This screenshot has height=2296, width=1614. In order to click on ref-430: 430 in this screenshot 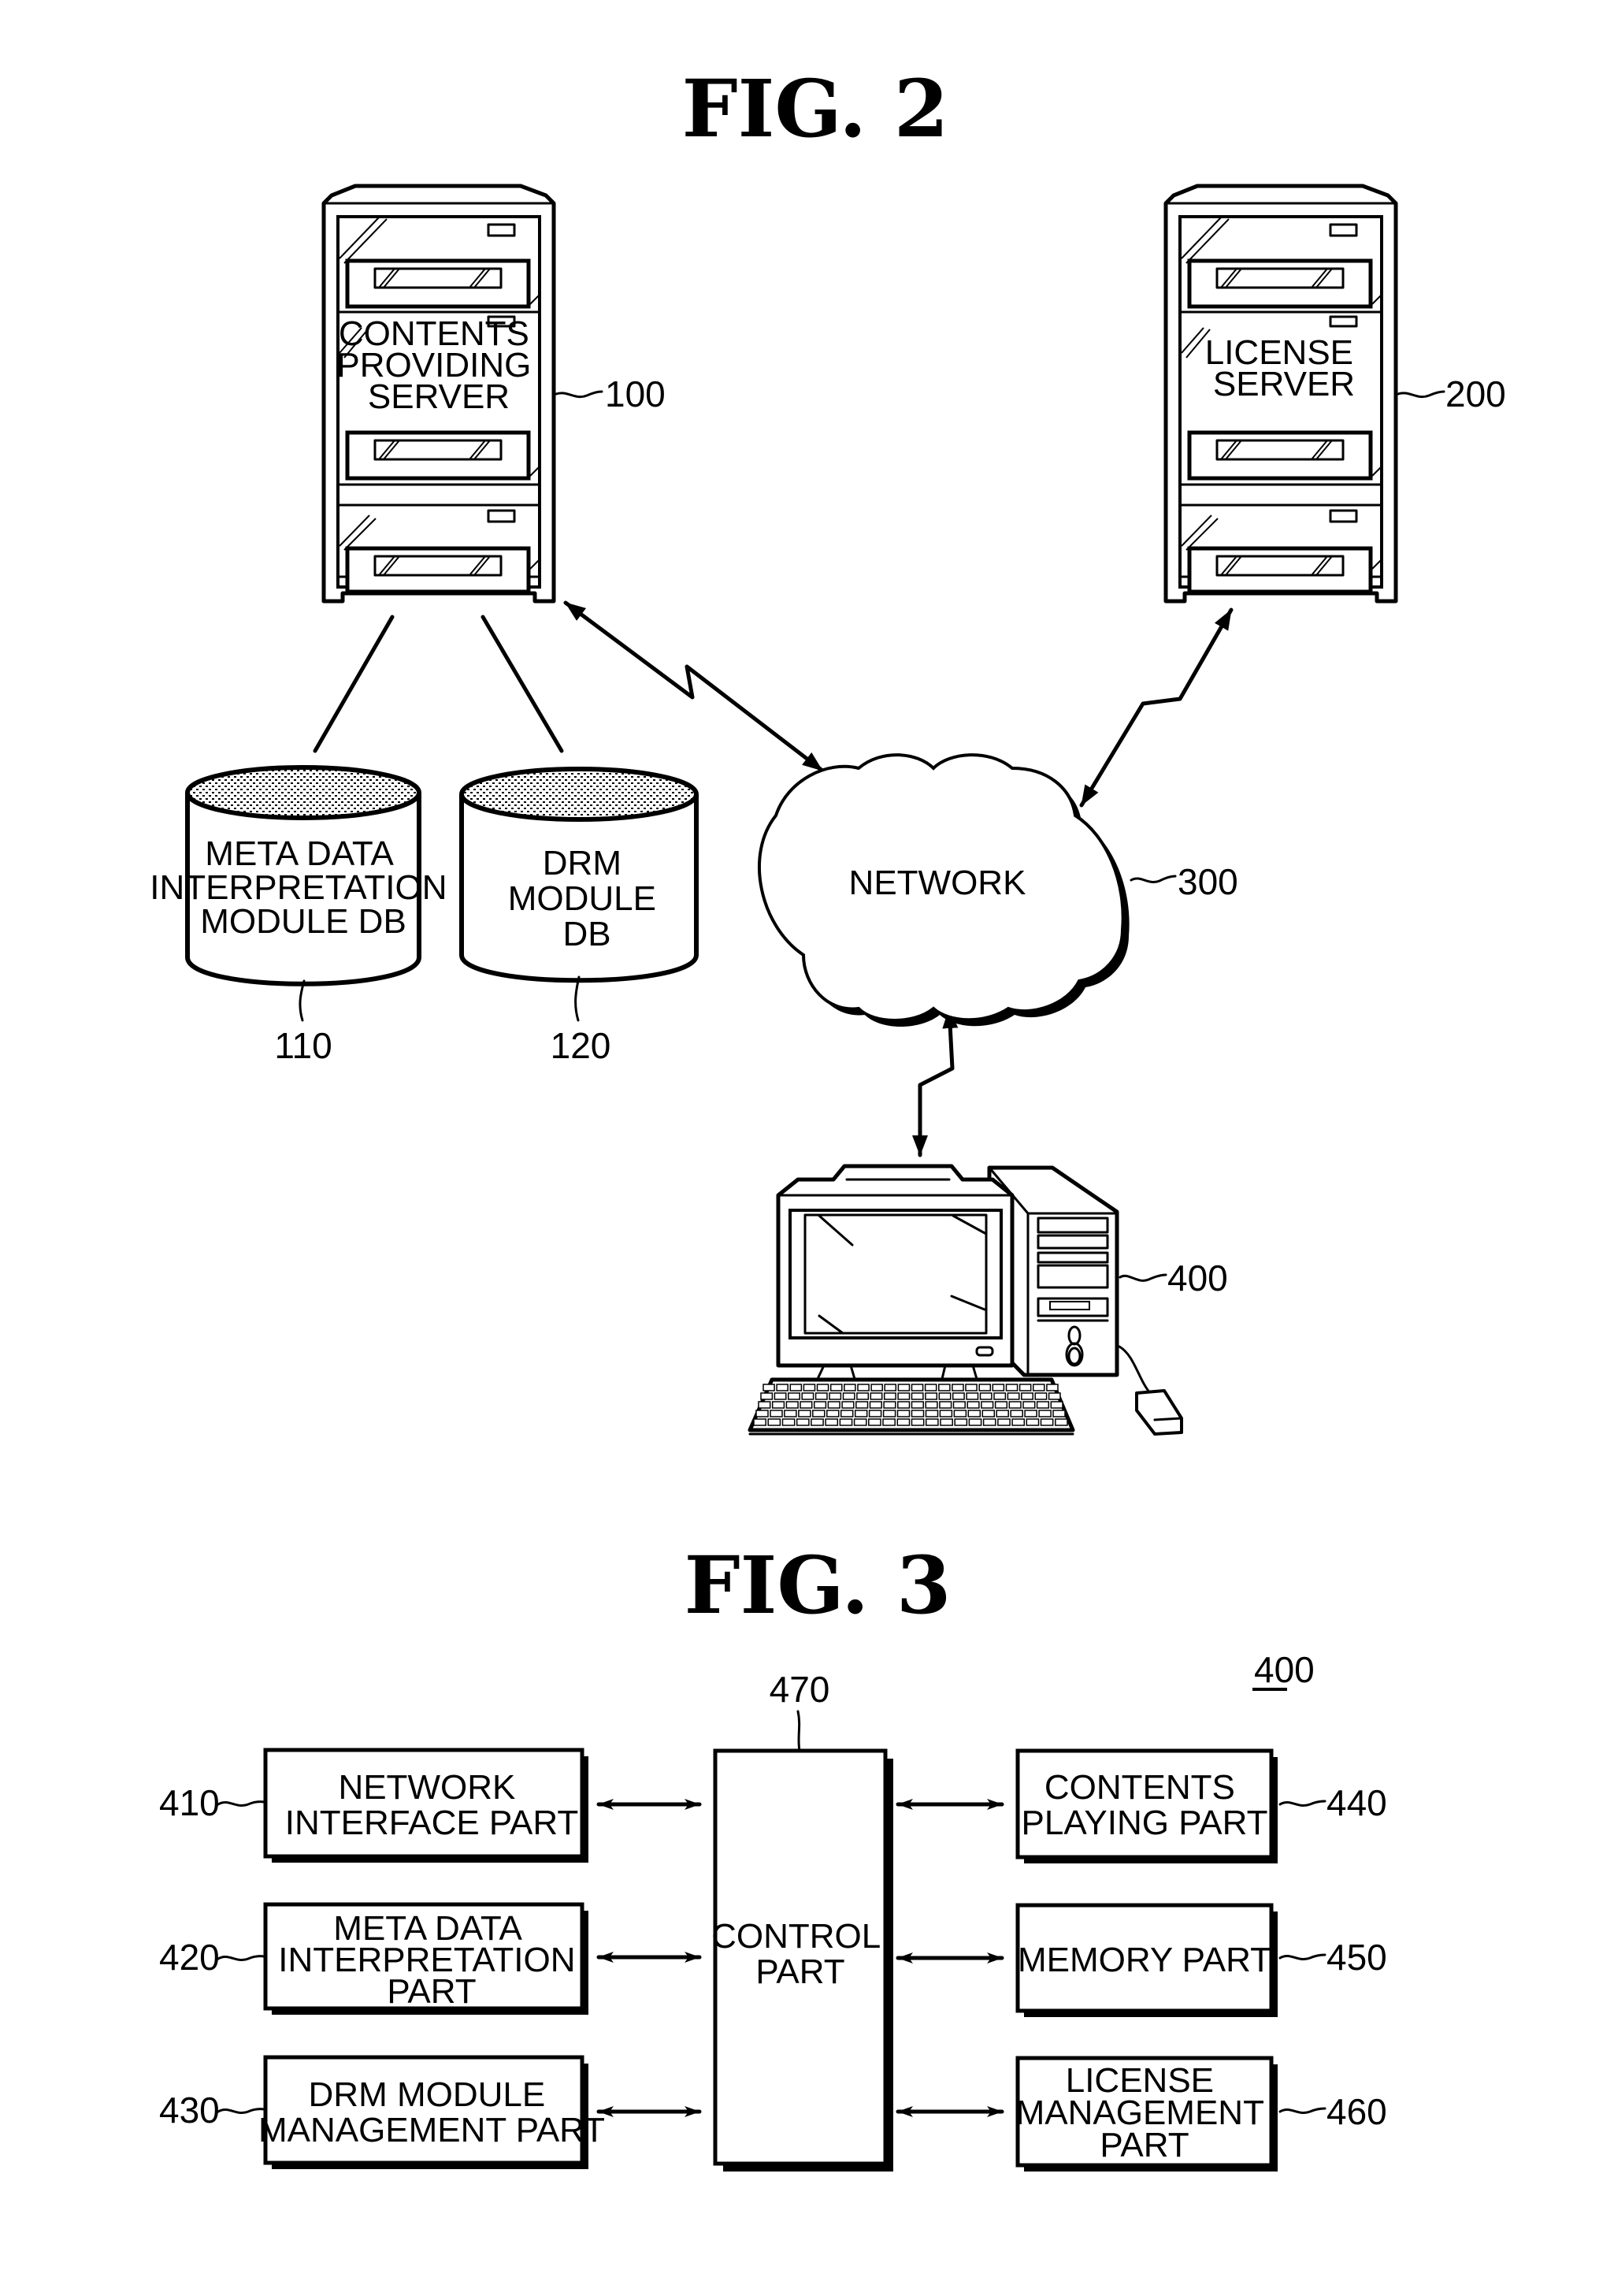, I will do `click(189, 2110)`.